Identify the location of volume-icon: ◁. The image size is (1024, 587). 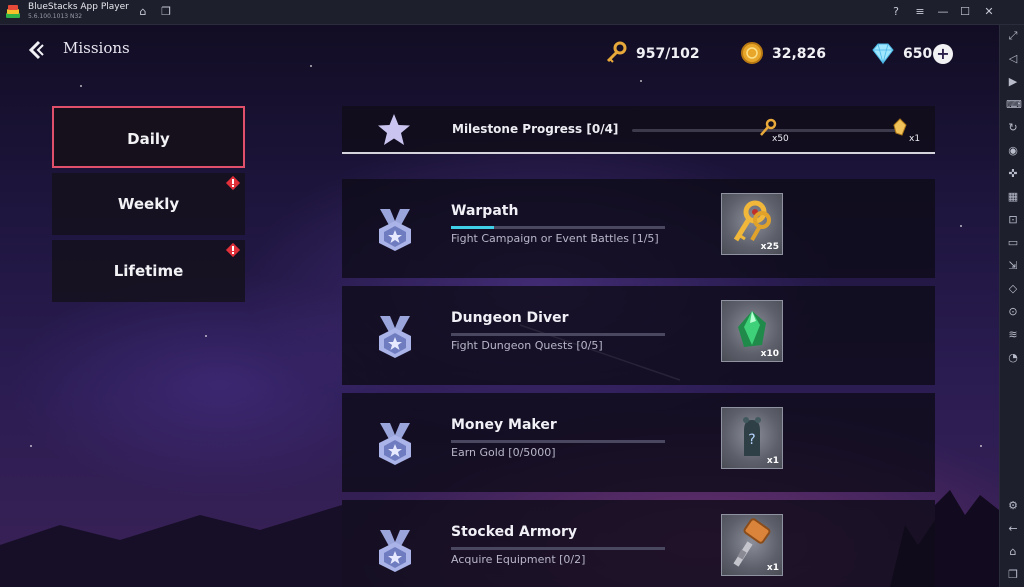
(1013, 59).